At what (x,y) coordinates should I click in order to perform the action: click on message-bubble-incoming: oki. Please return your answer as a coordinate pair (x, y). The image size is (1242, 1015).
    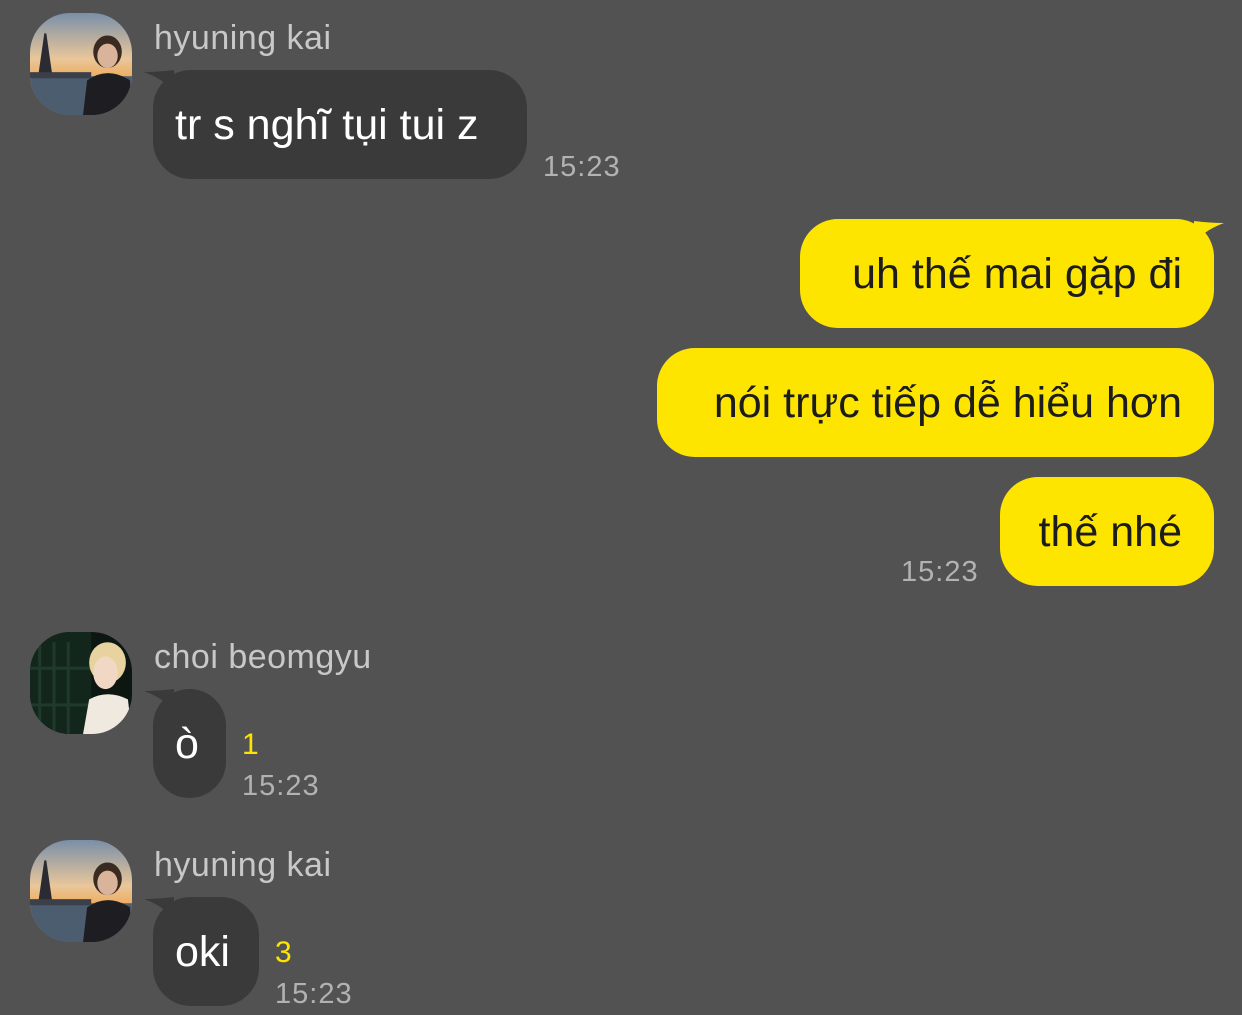
    Looking at the image, I should click on (206, 951).